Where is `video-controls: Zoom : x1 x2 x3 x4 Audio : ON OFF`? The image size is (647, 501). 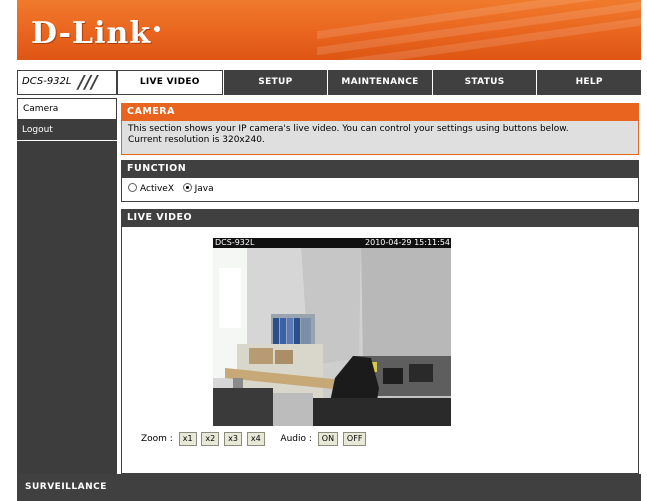
video-controls: Zoom : x1 x2 x3 x4 Audio : ON OFF is located at coordinates (254, 439).